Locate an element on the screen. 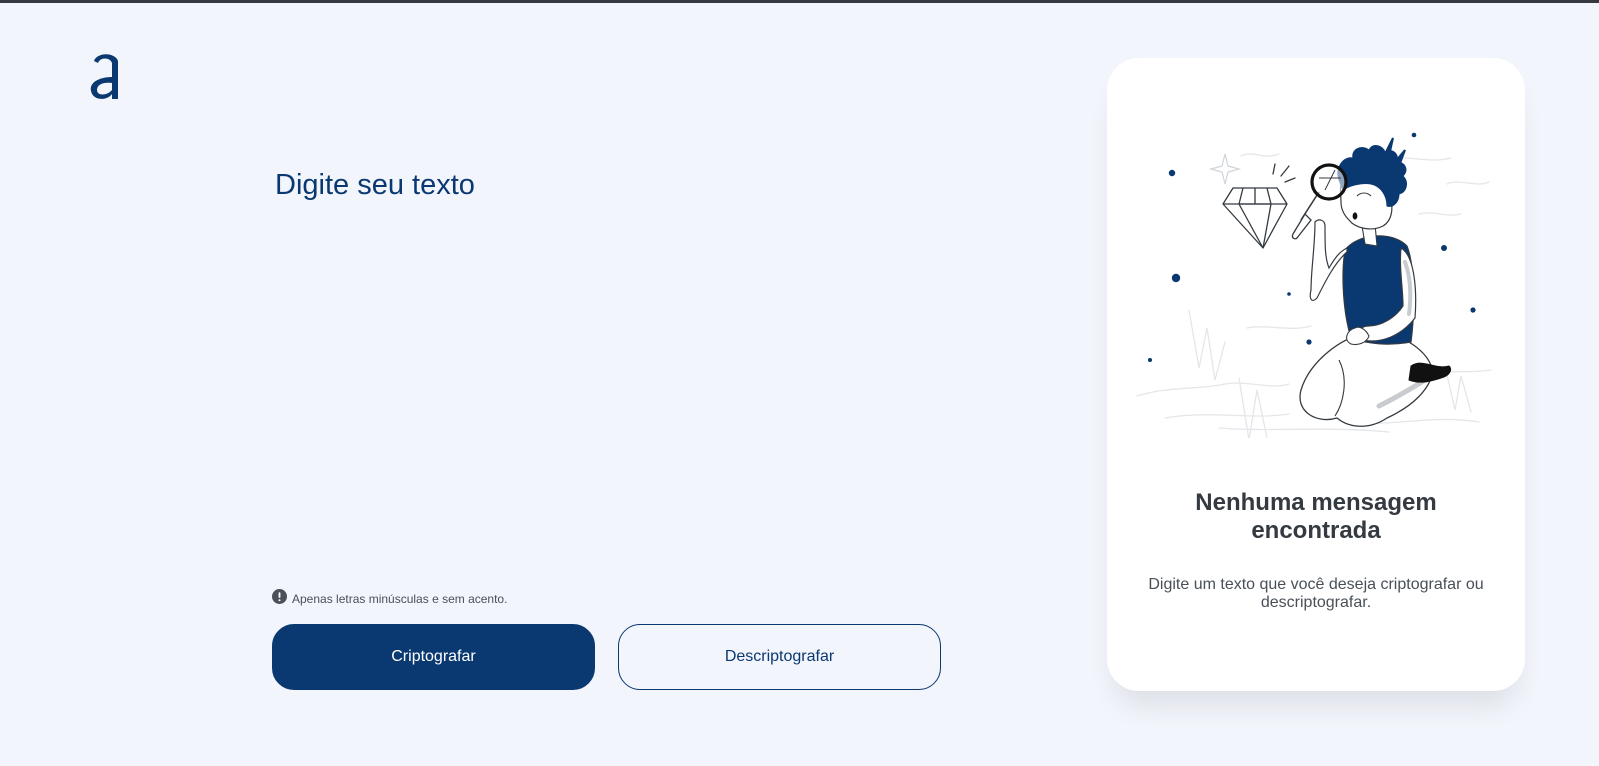  logo-icon is located at coordinates (104, 76).